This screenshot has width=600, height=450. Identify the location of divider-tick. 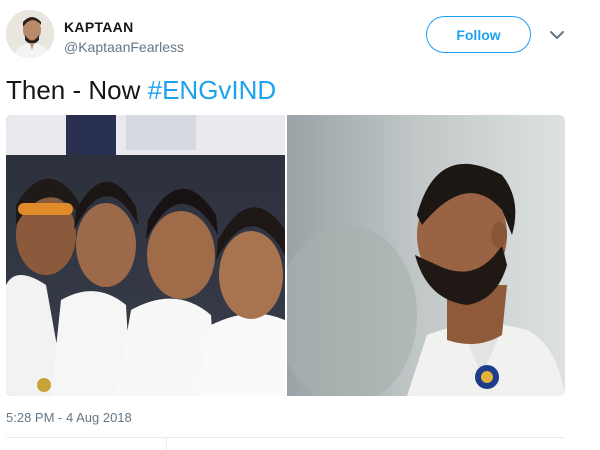
(166, 443).